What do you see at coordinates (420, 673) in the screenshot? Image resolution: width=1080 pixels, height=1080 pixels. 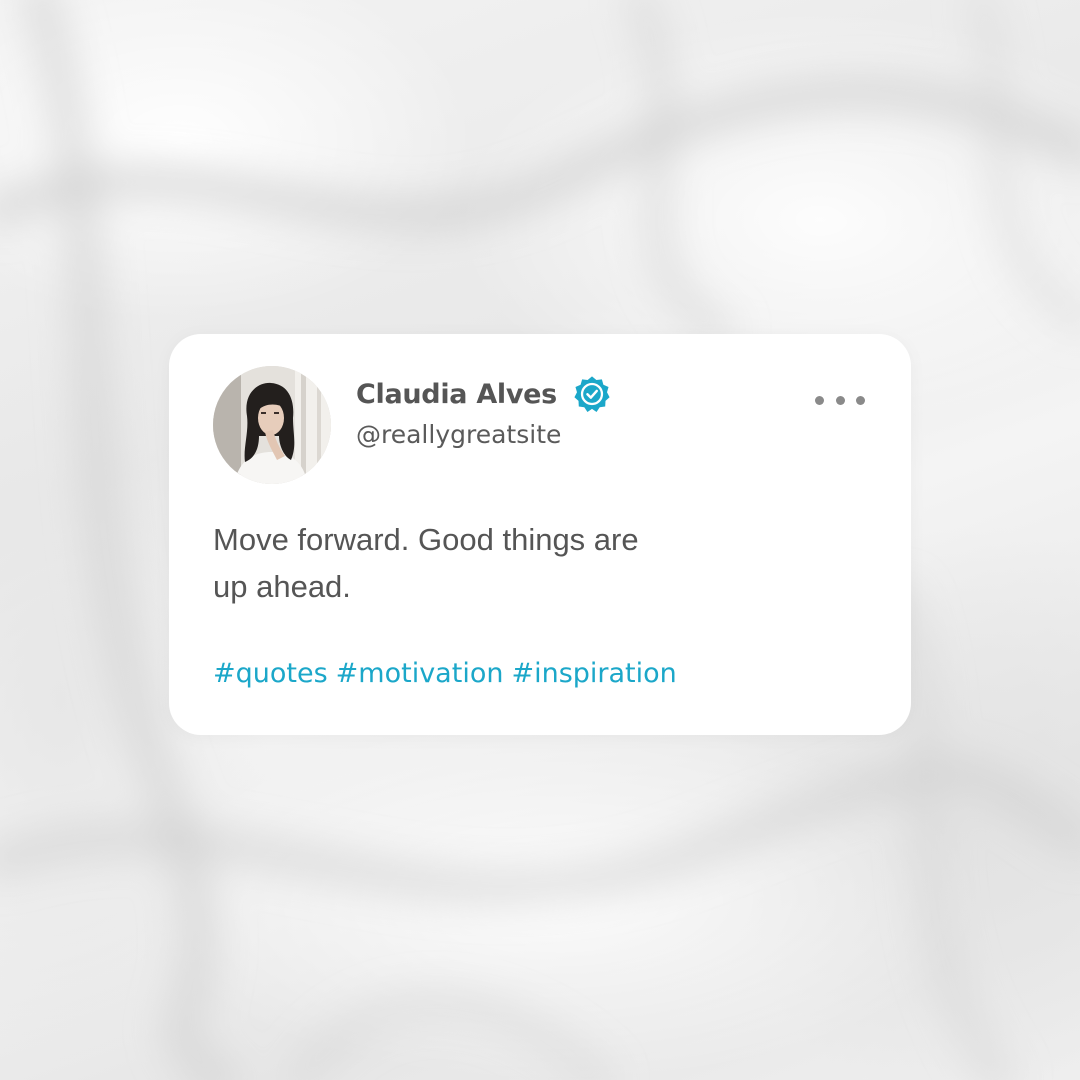 I see `hashtag-link: #motivation` at bounding box center [420, 673].